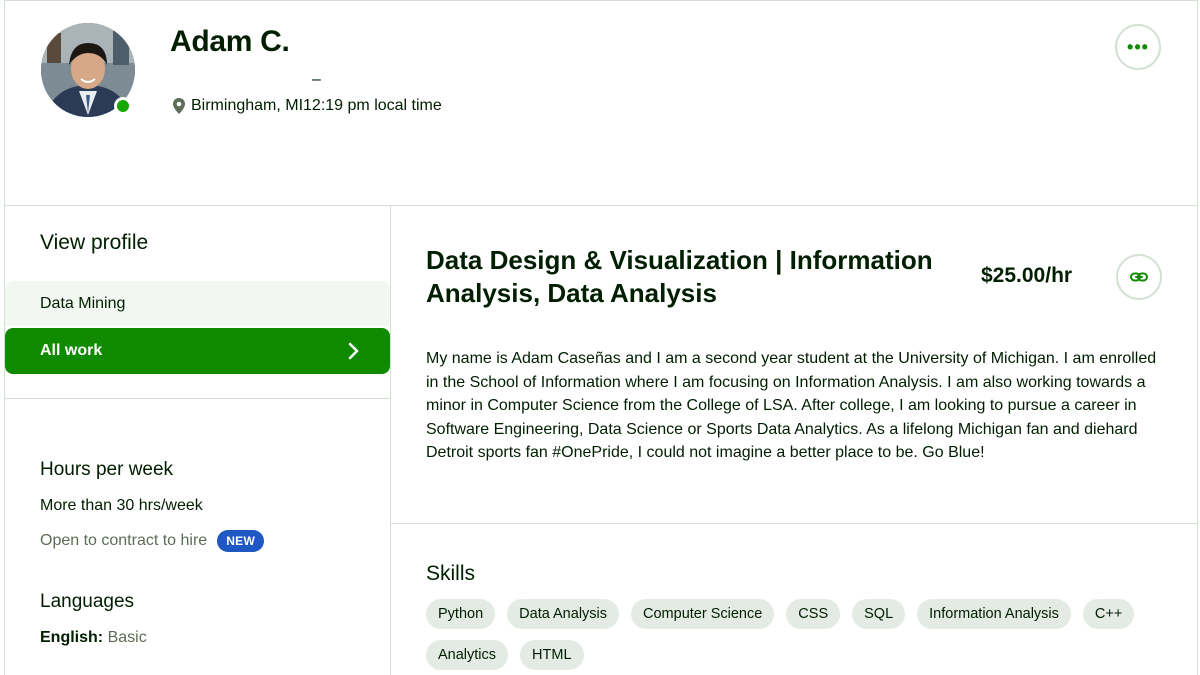  What do you see at coordinates (794, 523) in the screenshot?
I see `main-divider` at bounding box center [794, 523].